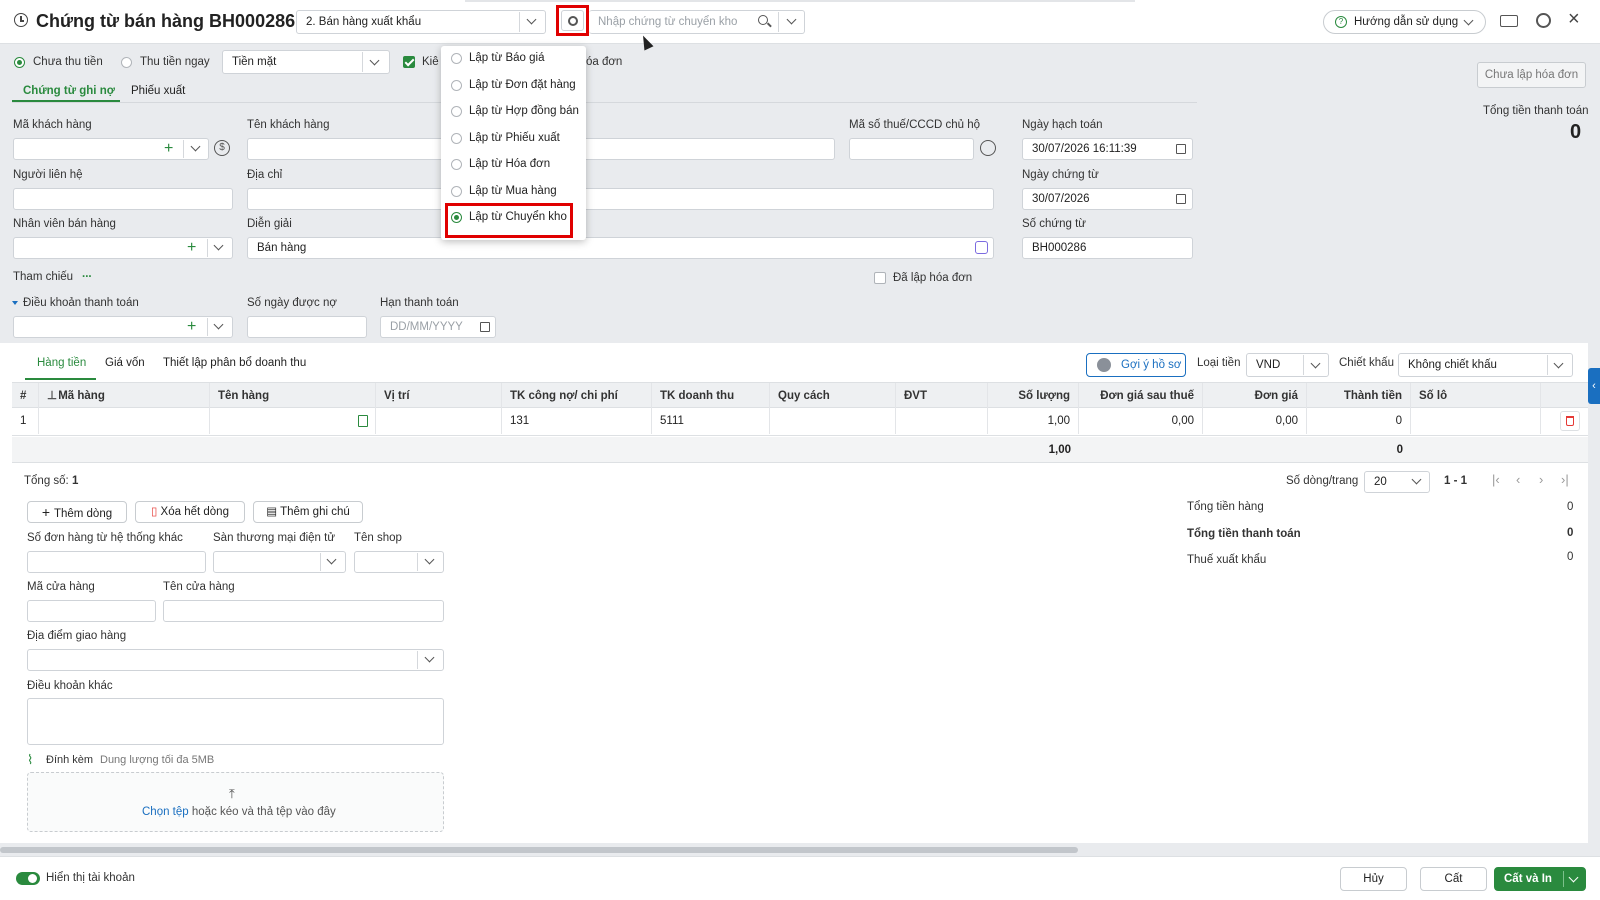 The width and height of the screenshot is (1600, 900). What do you see at coordinates (123, 199) in the screenshot?
I see `contact-input` at bounding box center [123, 199].